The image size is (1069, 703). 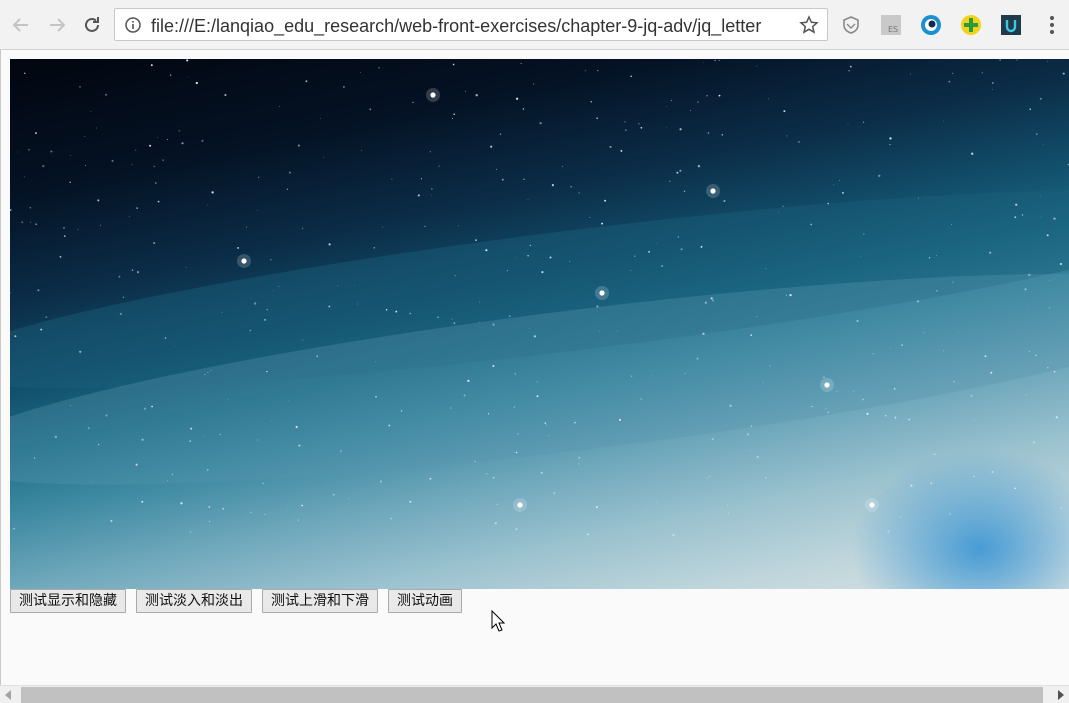 What do you see at coordinates (809, 25) in the screenshot?
I see `star-icon` at bounding box center [809, 25].